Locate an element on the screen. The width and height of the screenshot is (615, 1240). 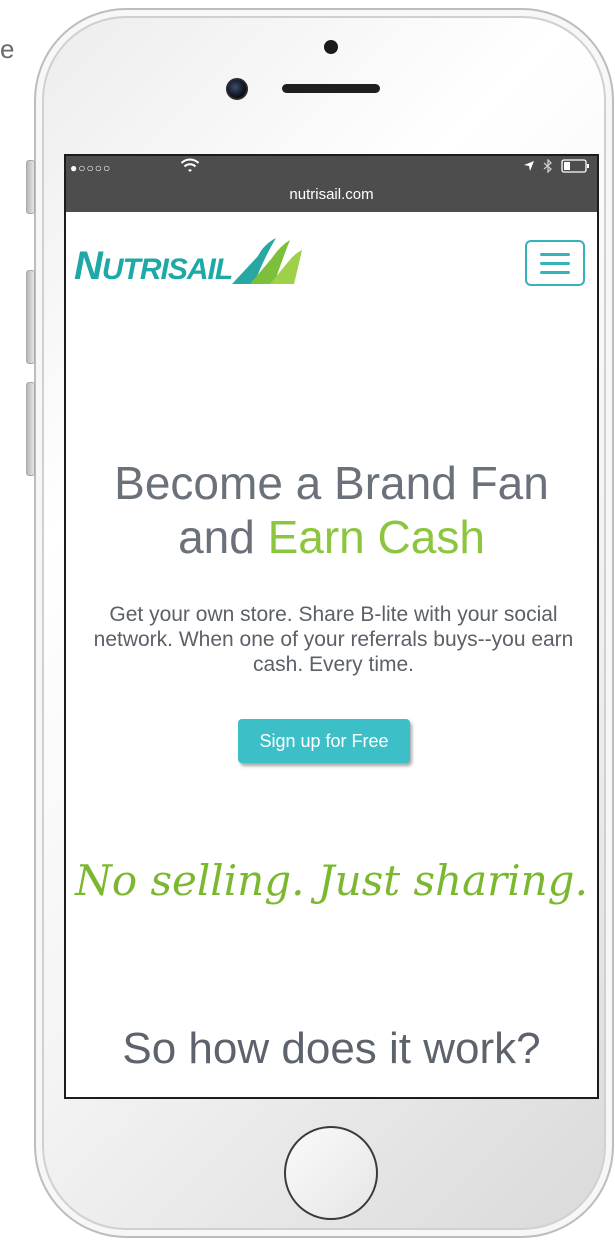
sign-up-button: Sign up for Free is located at coordinates (324, 741).